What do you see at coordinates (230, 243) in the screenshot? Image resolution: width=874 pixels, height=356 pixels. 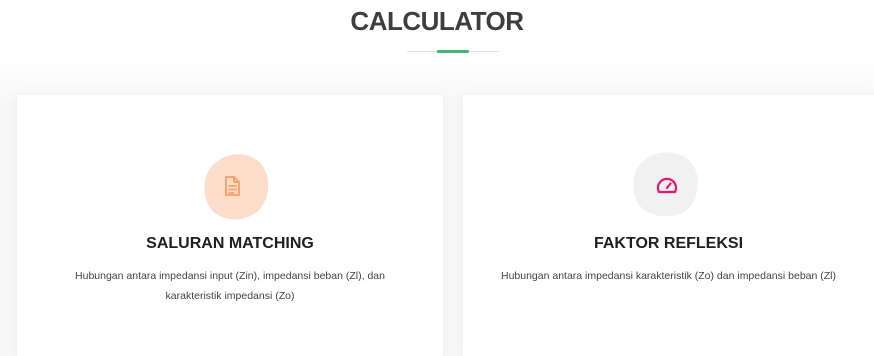 I see `card-title: SALURAN MATCHING` at bounding box center [230, 243].